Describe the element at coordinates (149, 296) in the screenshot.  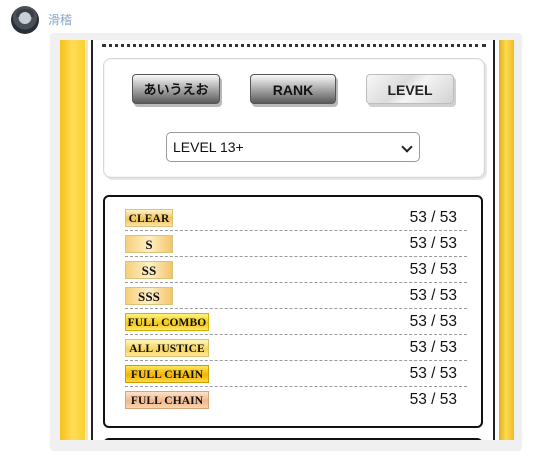
I see `sss-badge: SSS` at that location.